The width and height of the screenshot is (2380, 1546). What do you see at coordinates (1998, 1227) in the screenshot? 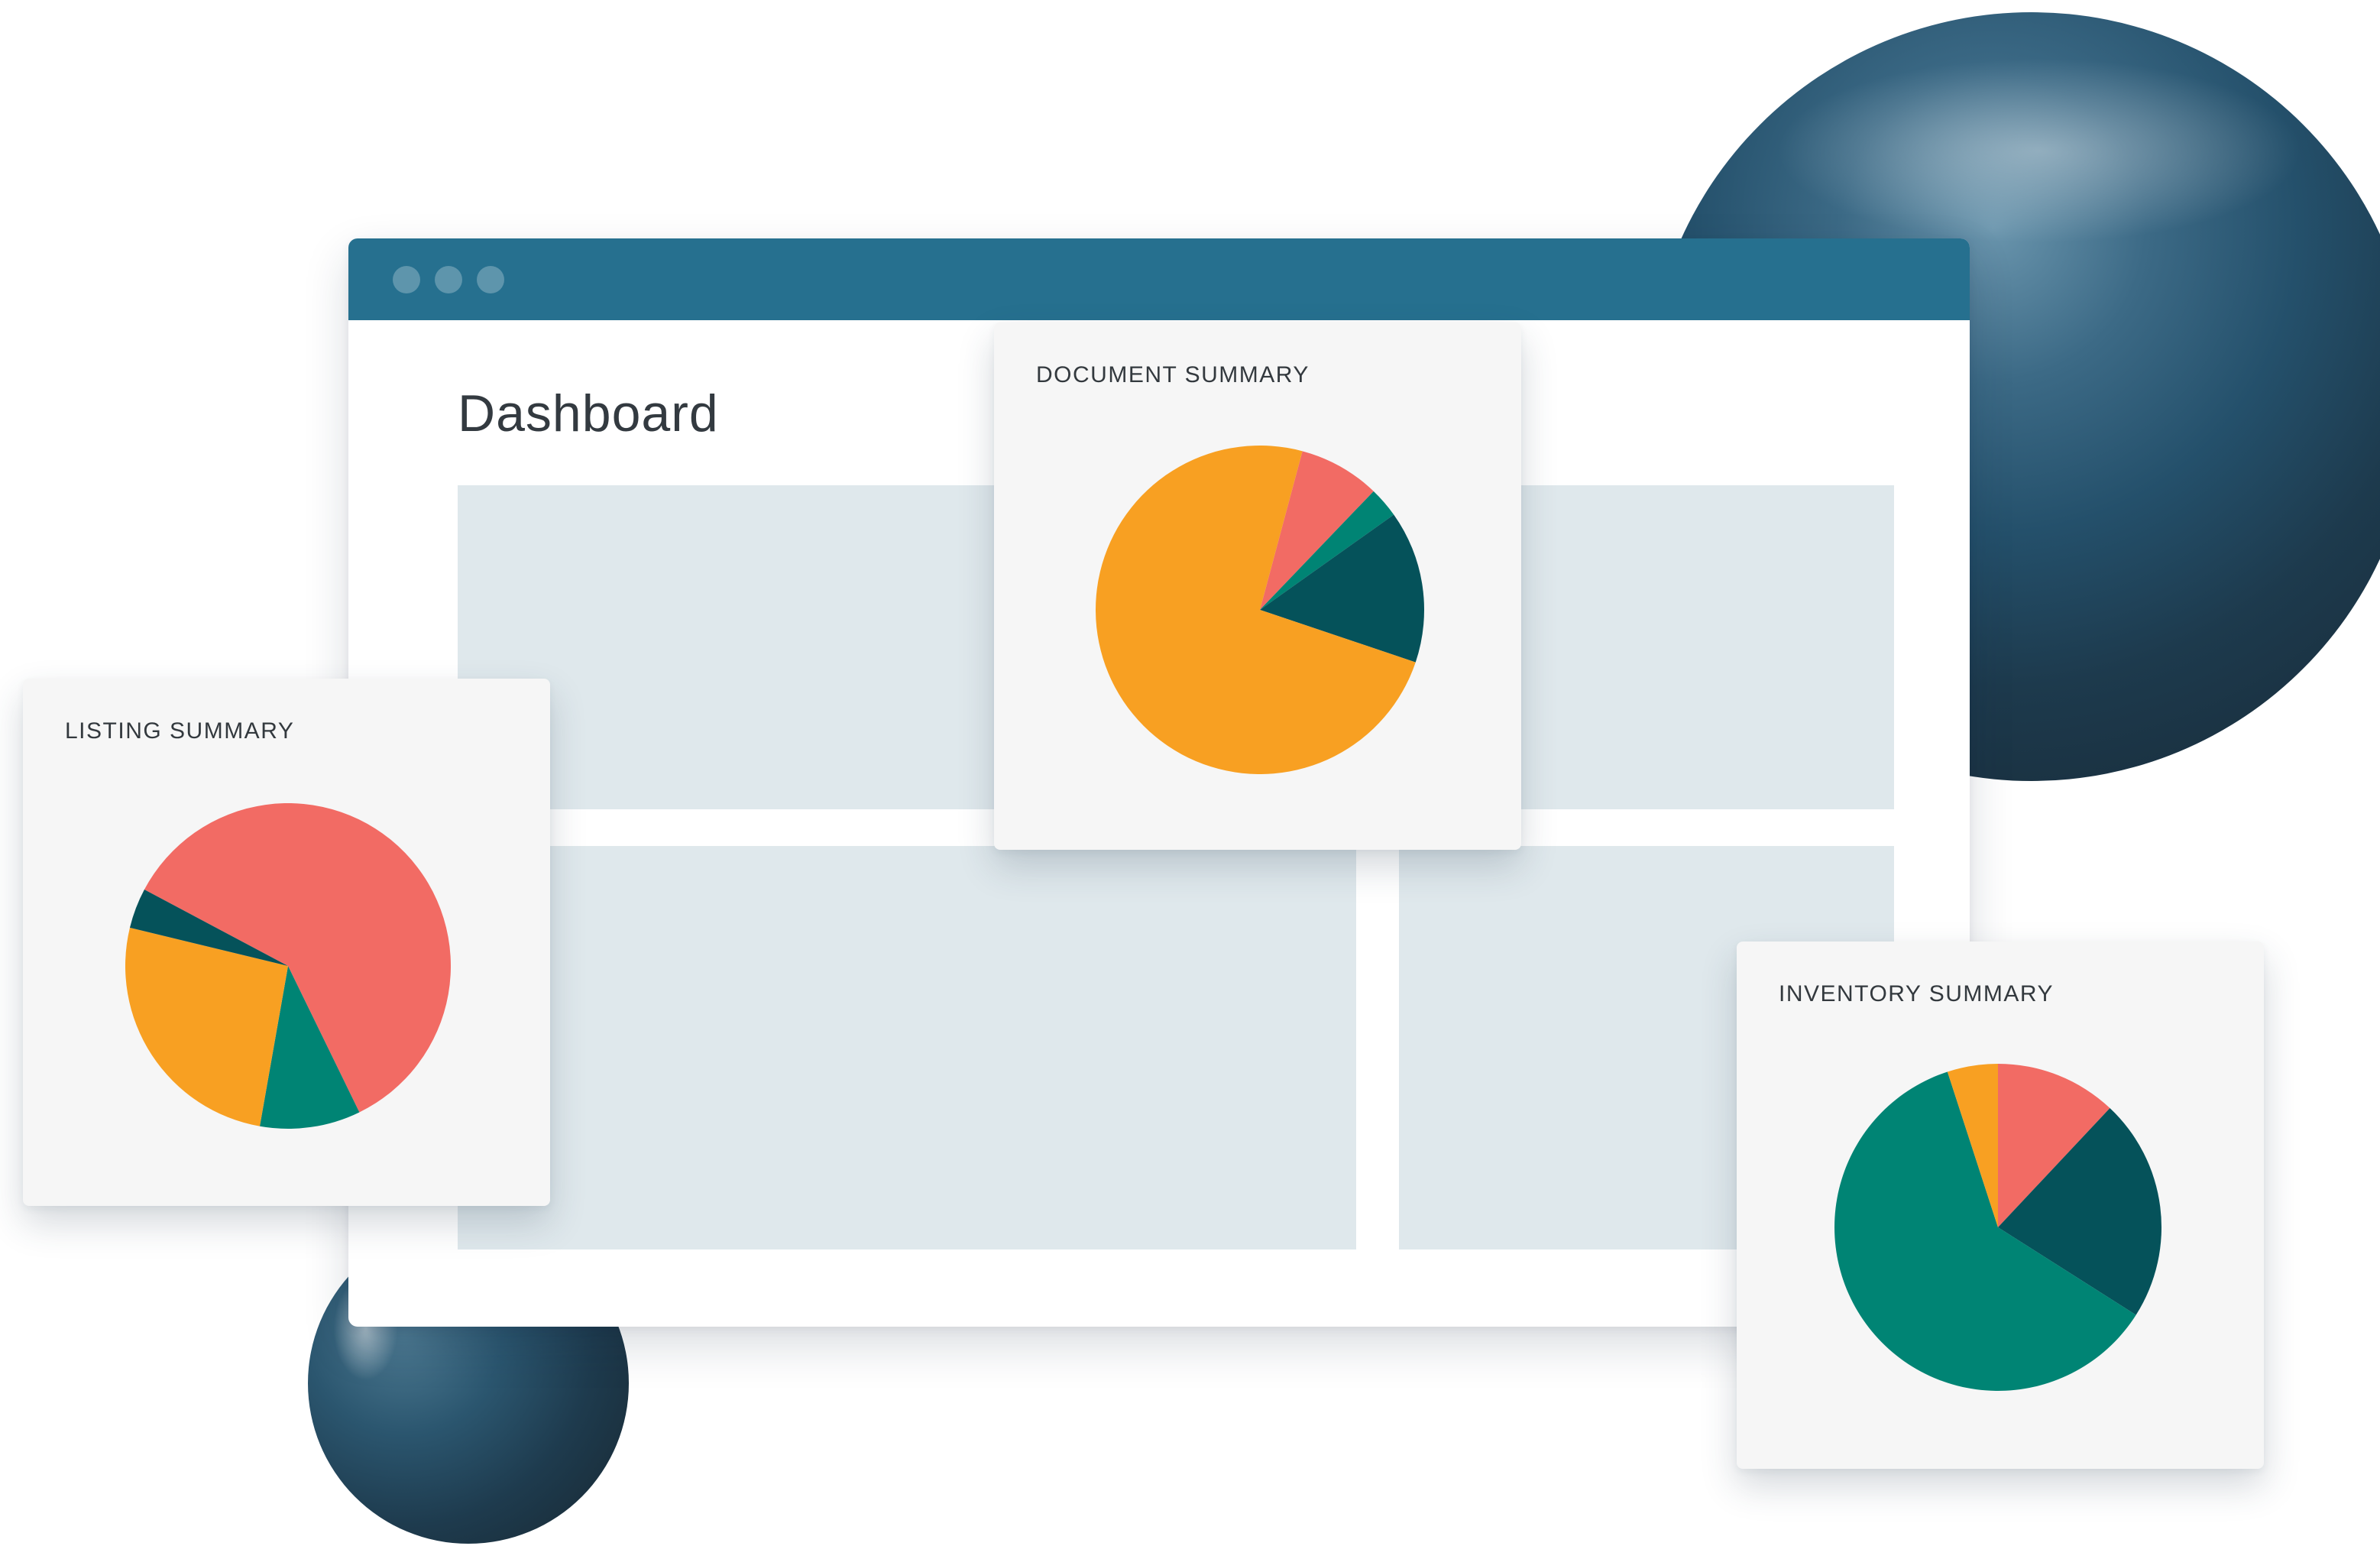
I see `inventory-summary-pie` at bounding box center [1998, 1227].